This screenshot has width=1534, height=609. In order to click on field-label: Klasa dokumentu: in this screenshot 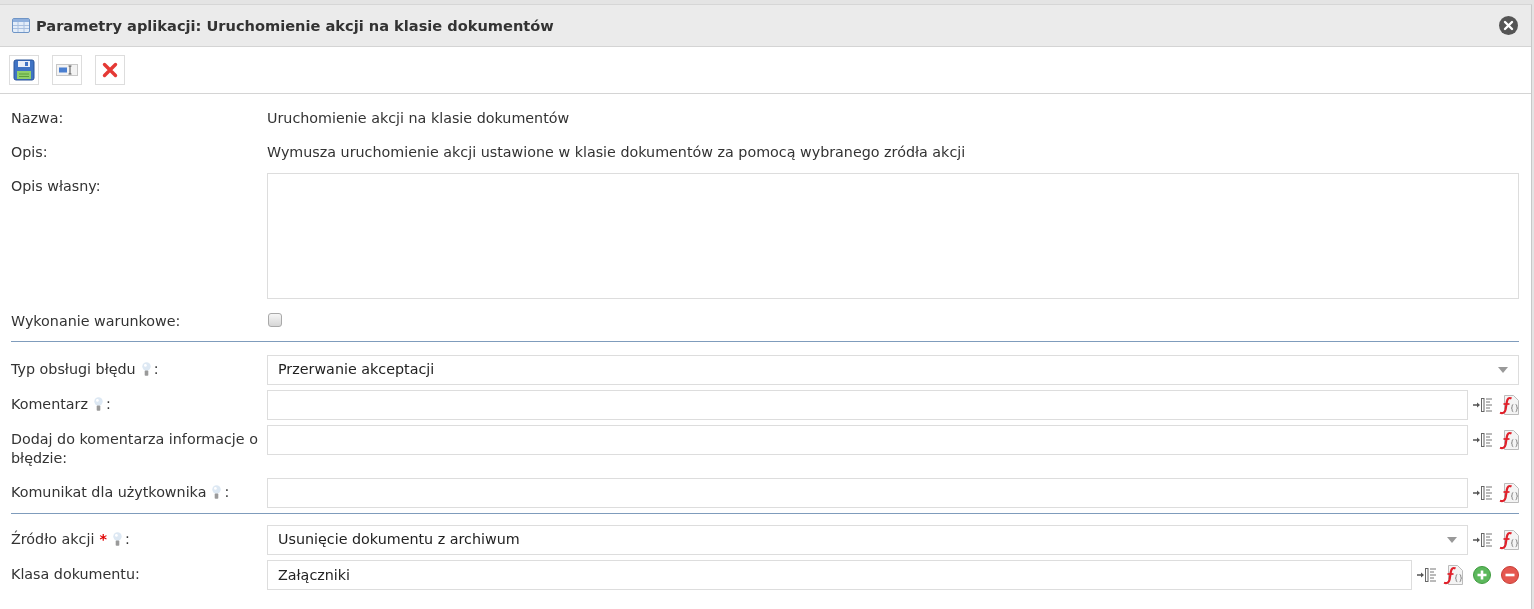, I will do `click(75, 574)`.